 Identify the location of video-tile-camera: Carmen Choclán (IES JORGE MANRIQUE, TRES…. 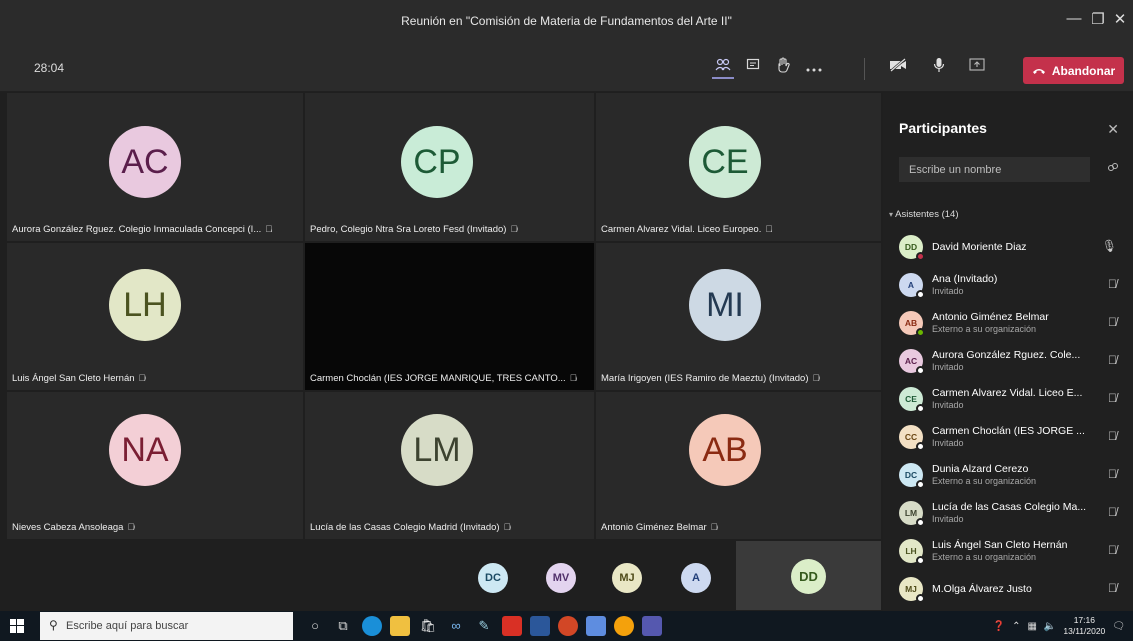
(449, 316).